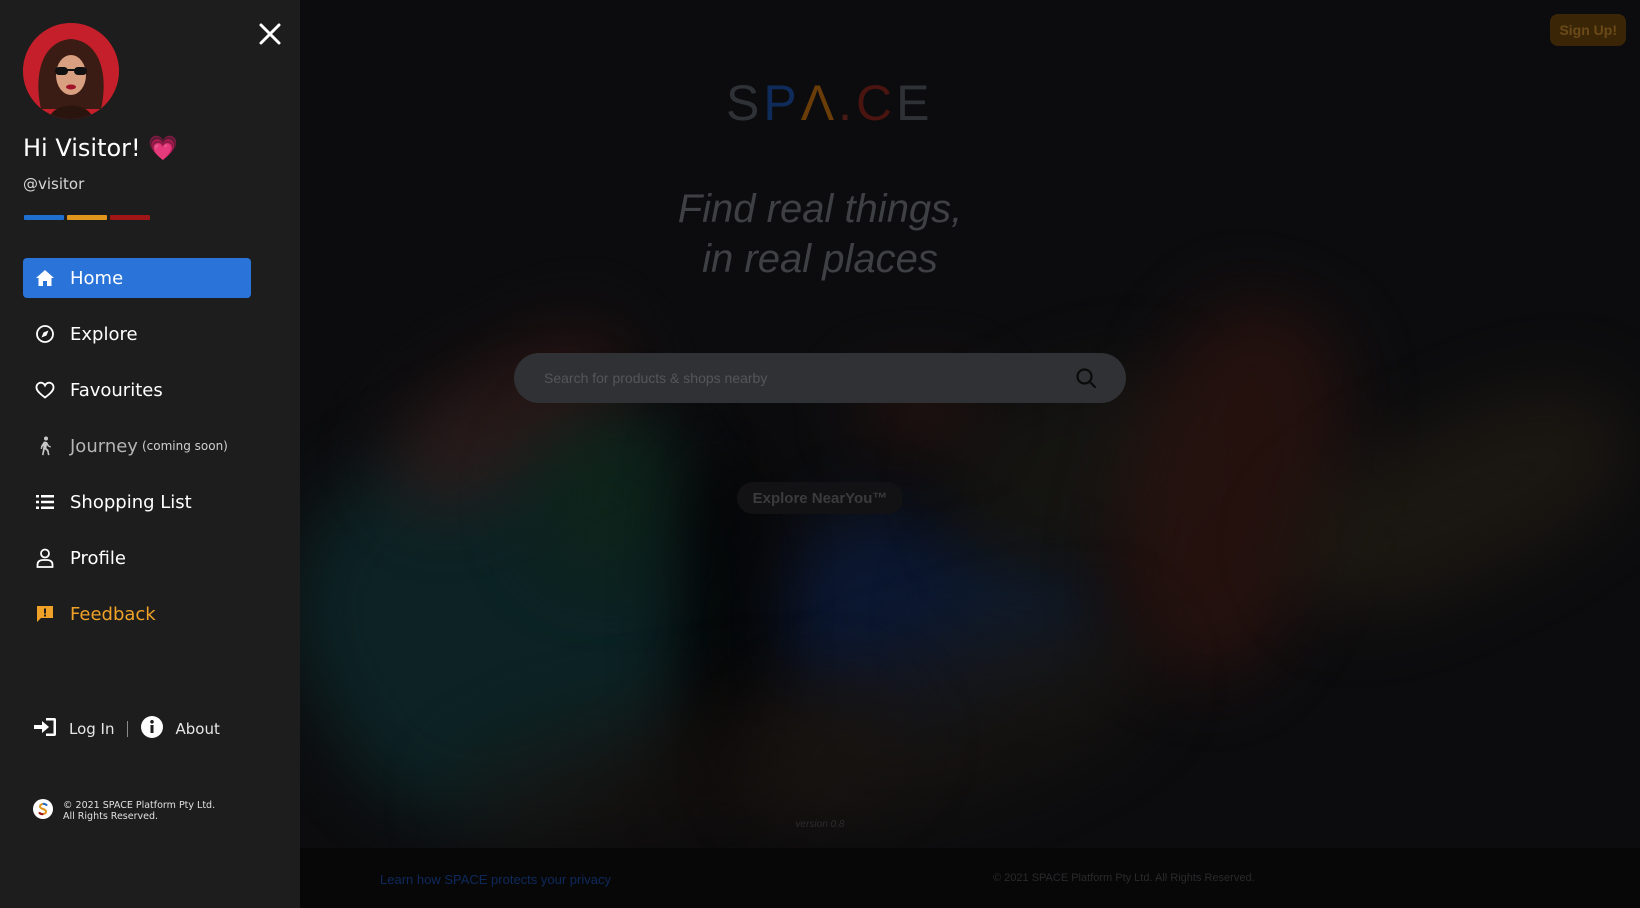  I want to click on username-handle: @visitor, so click(54, 184).